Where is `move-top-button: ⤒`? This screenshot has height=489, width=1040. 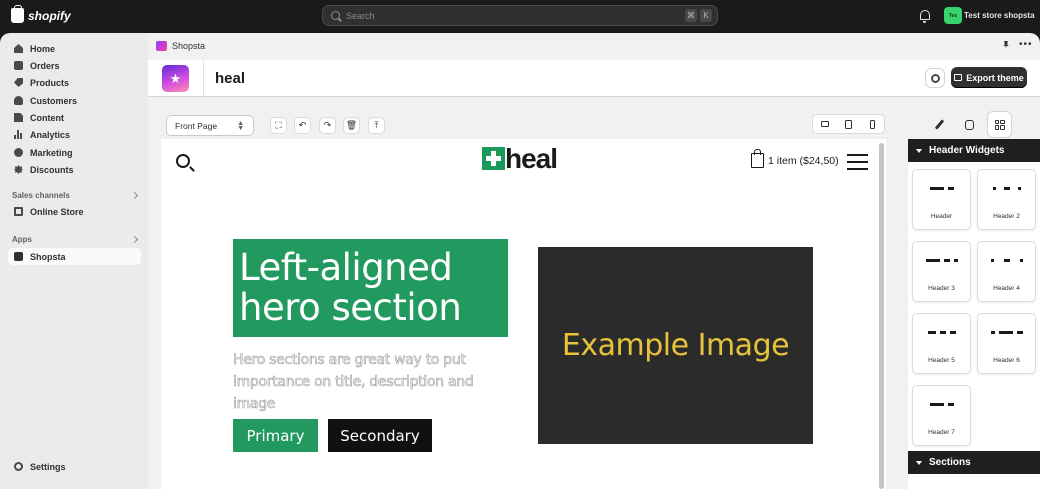
move-top-button: ⤒ is located at coordinates (376, 125).